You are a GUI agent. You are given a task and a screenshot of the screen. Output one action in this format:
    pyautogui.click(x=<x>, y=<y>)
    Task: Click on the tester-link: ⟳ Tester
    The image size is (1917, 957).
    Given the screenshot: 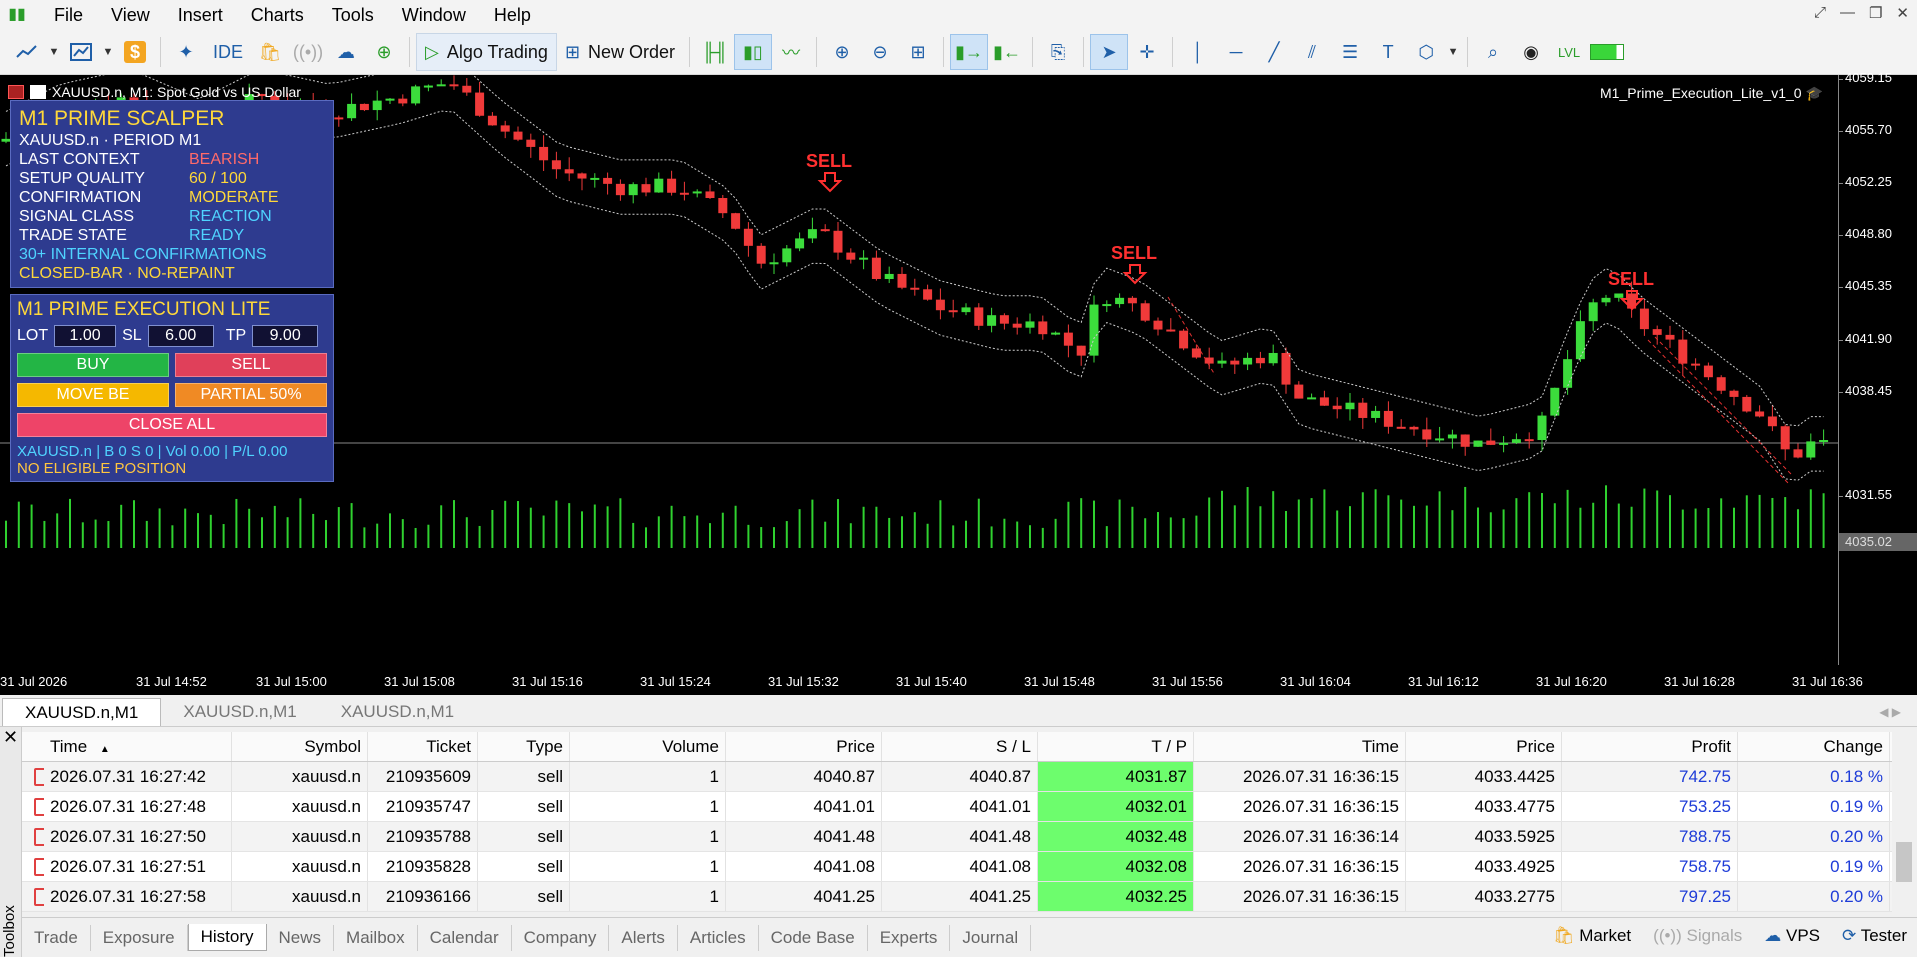 What is the action you would take?
    pyautogui.click(x=1874, y=936)
    